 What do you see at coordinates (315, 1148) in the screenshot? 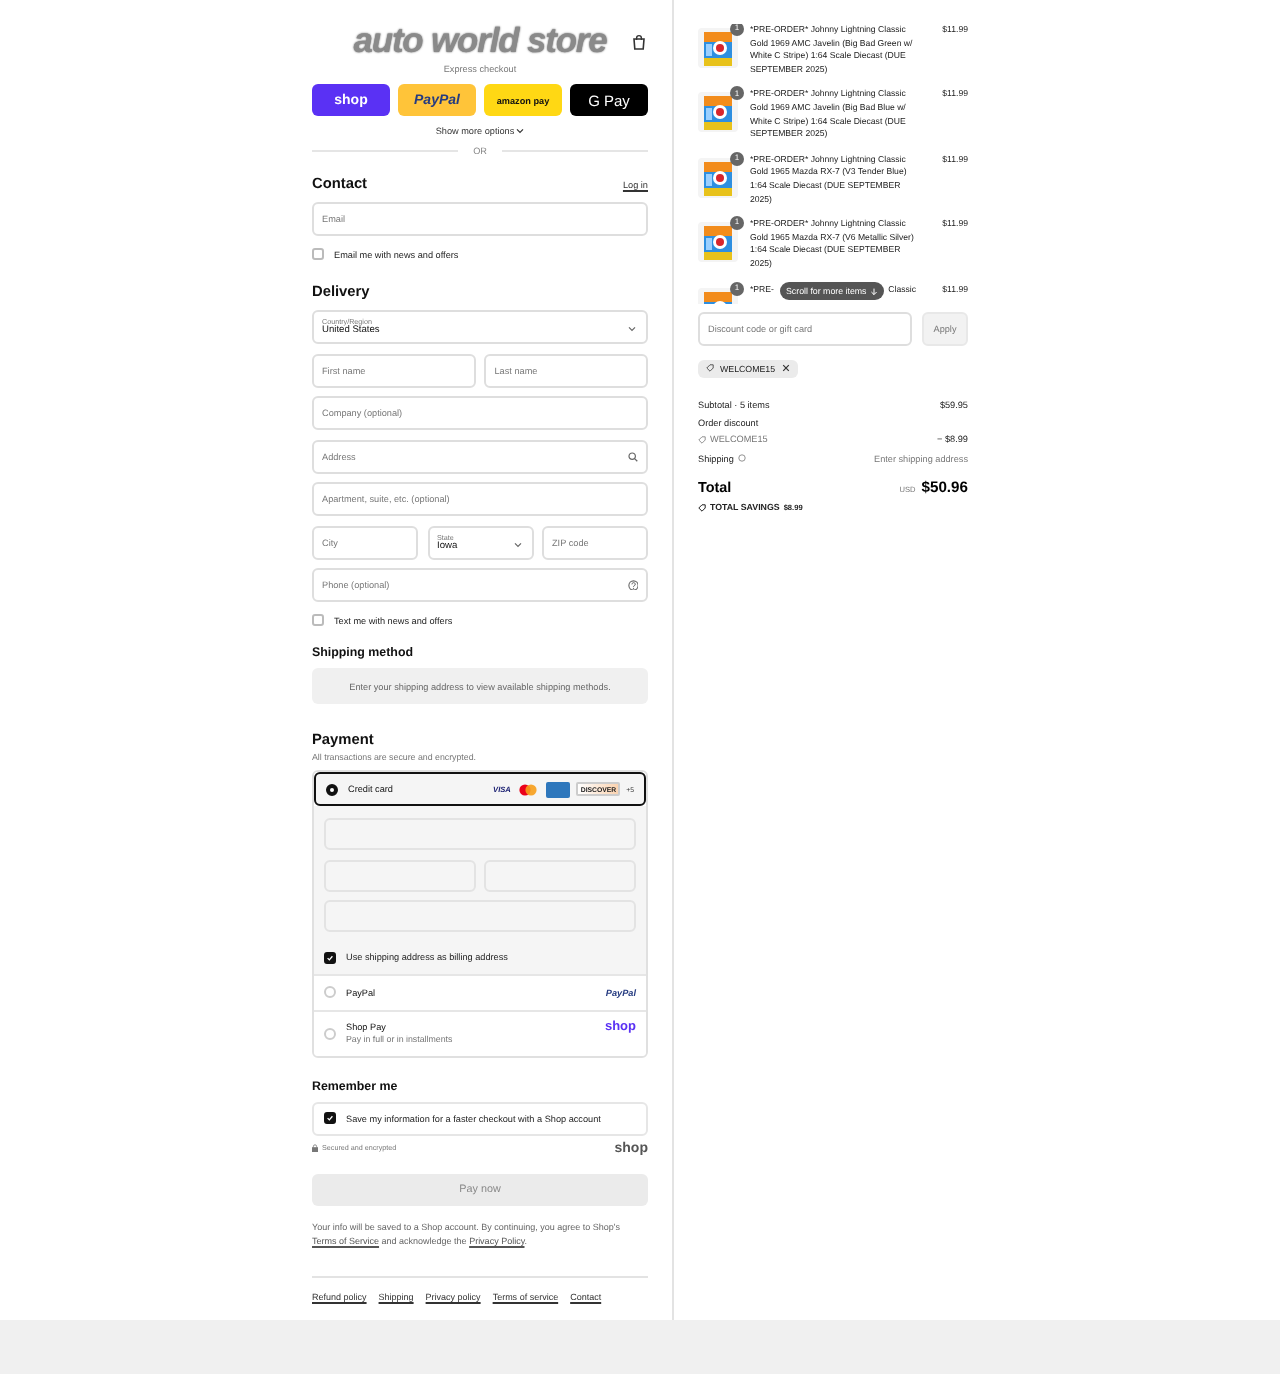
I see `lock-icon` at bounding box center [315, 1148].